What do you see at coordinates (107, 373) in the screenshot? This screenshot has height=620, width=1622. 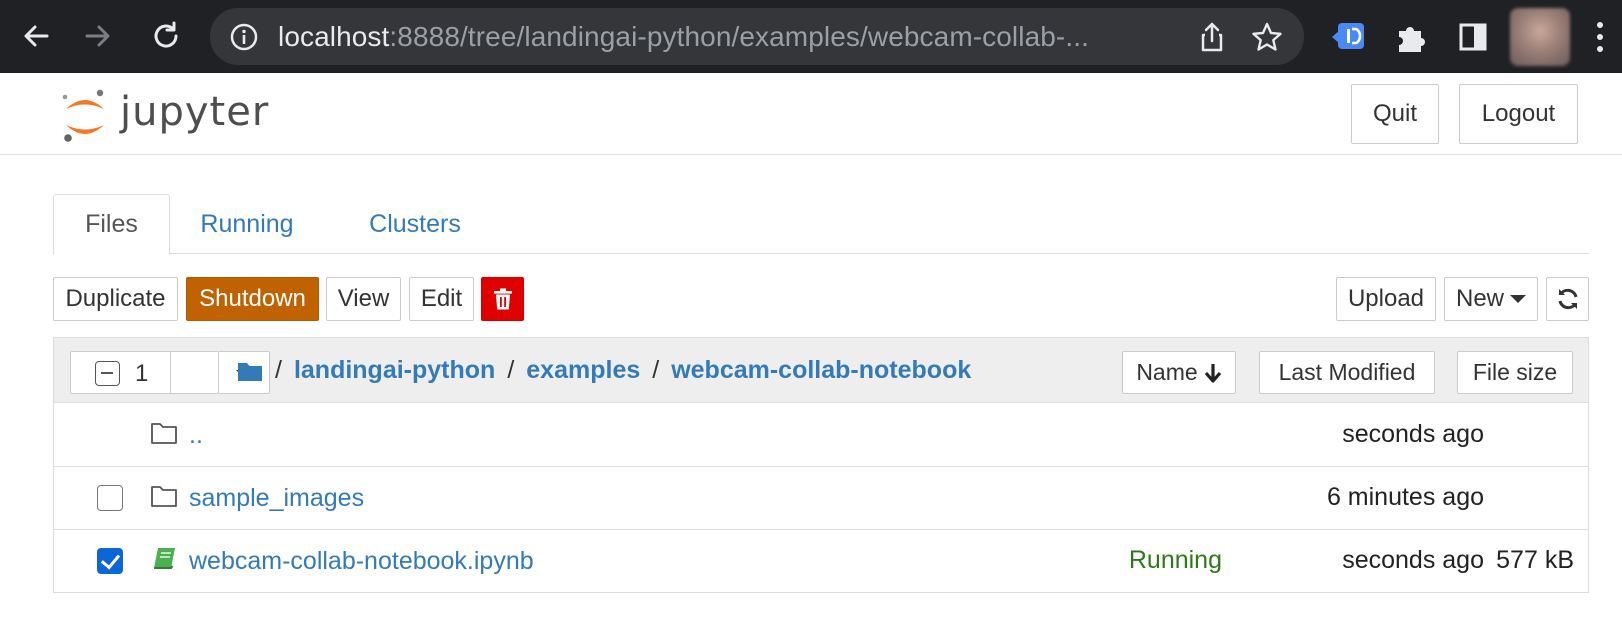 I see `select-all-checkbox` at bounding box center [107, 373].